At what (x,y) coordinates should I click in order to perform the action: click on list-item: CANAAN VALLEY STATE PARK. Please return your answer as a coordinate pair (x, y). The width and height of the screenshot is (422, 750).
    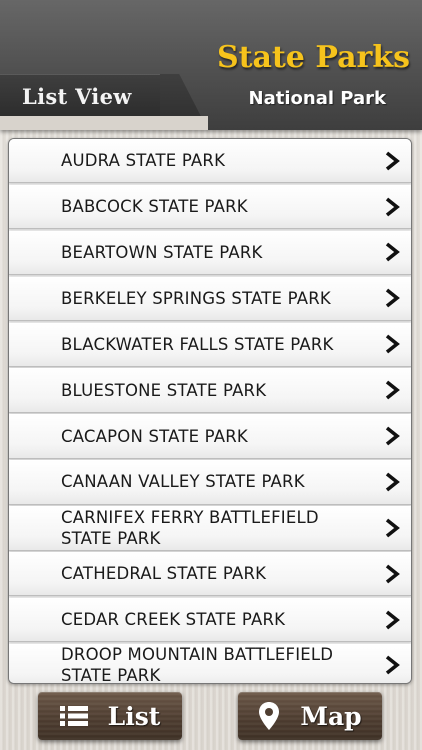
    Looking at the image, I should click on (210, 482).